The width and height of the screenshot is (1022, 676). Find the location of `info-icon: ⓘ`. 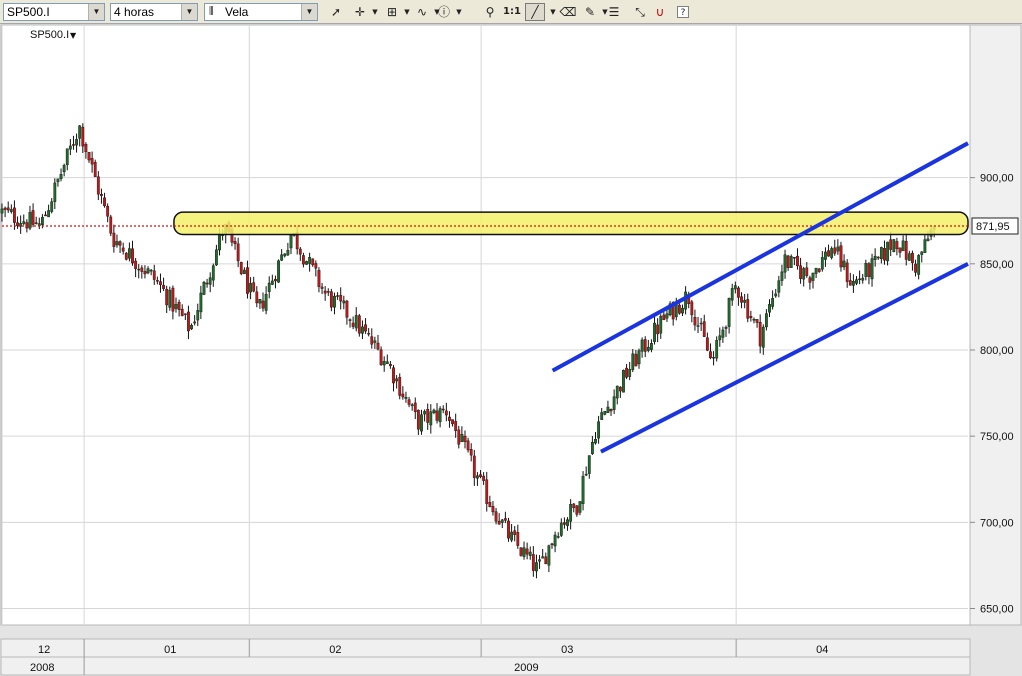

info-icon: ⓘ is located at coordinates (444, 12).